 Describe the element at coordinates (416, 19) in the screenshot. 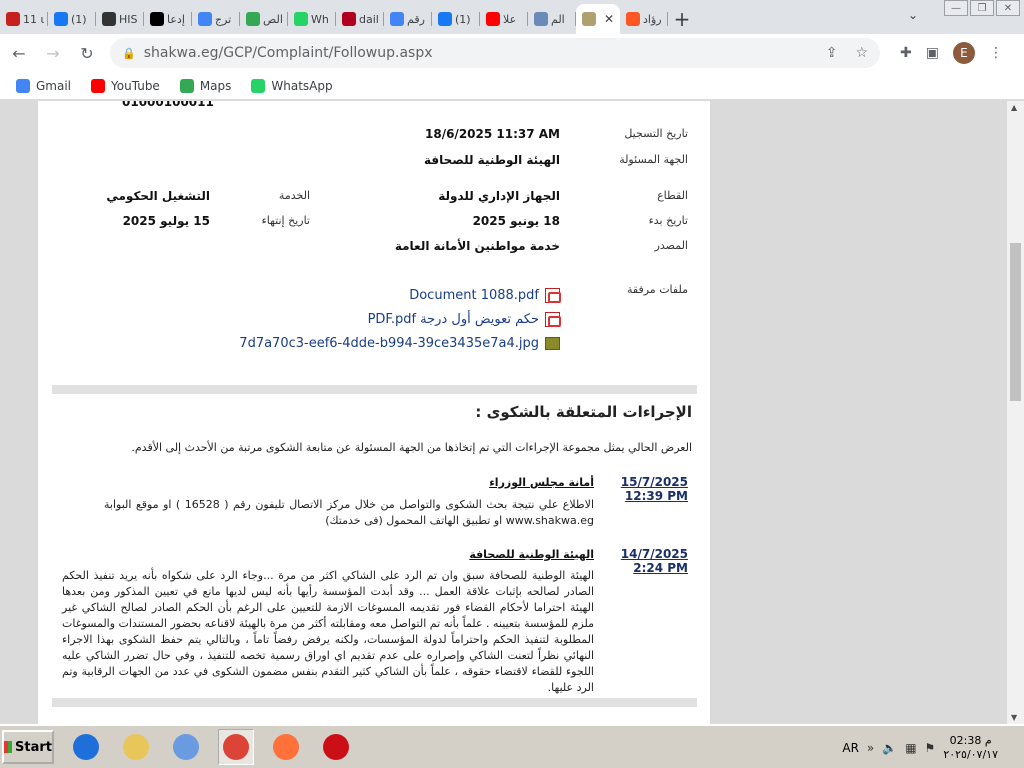

I see `tab-title: رقم` at that location.